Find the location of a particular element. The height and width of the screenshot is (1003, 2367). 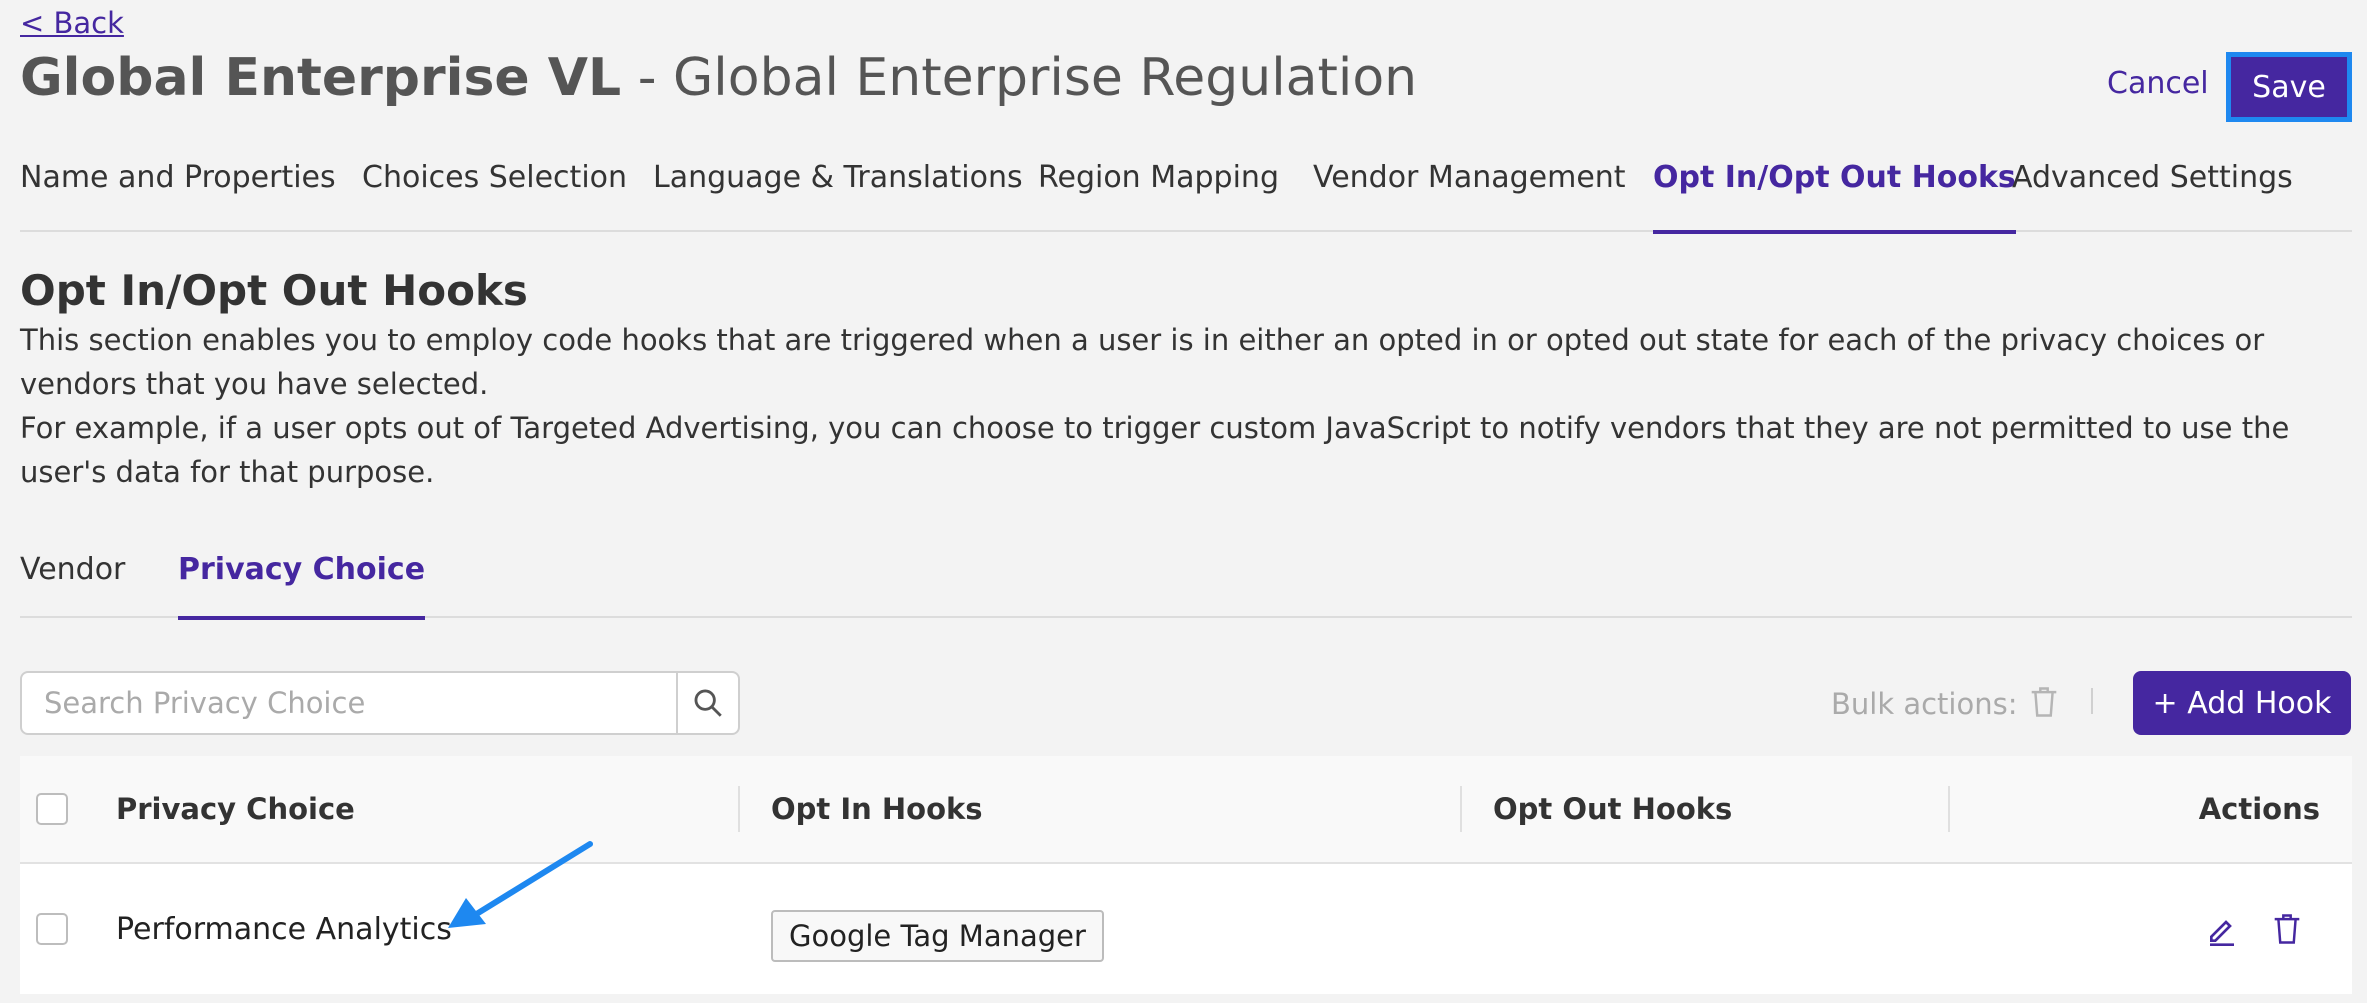

search-button is located at coordinates (707, 703).